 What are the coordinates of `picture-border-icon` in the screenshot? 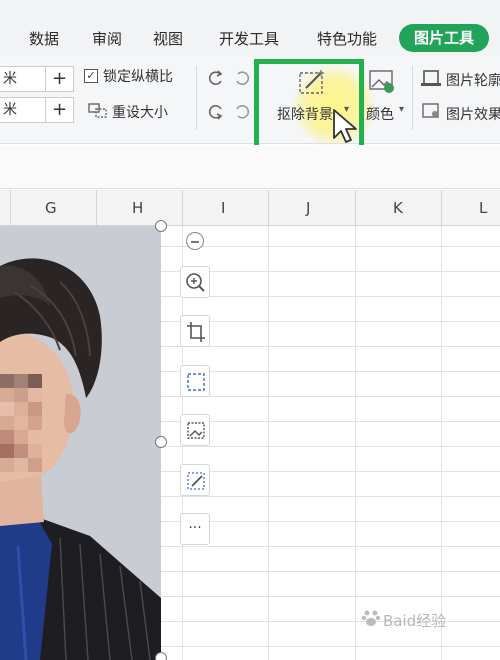 It's located at (431, 78).